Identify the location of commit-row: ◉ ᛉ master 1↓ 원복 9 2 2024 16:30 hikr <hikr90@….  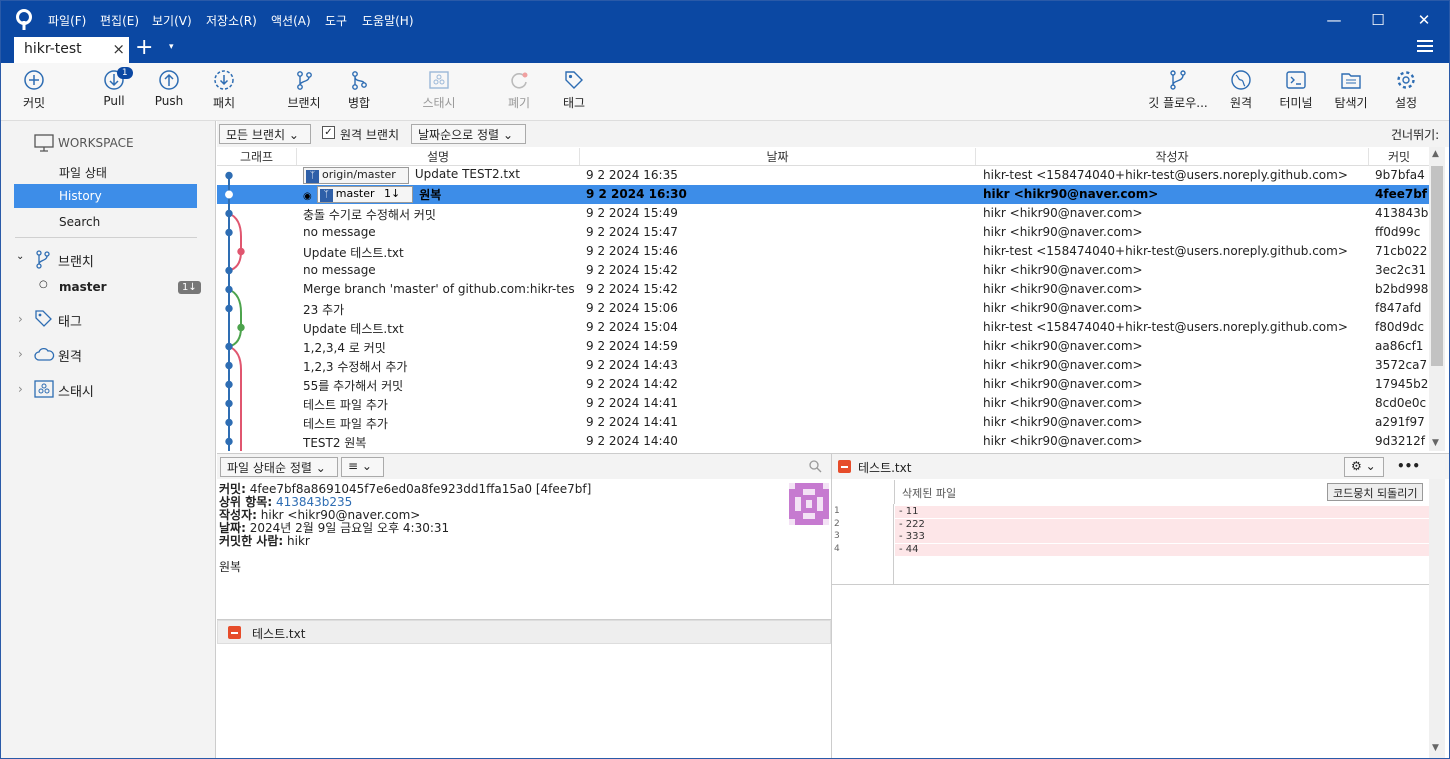
(823, 194).